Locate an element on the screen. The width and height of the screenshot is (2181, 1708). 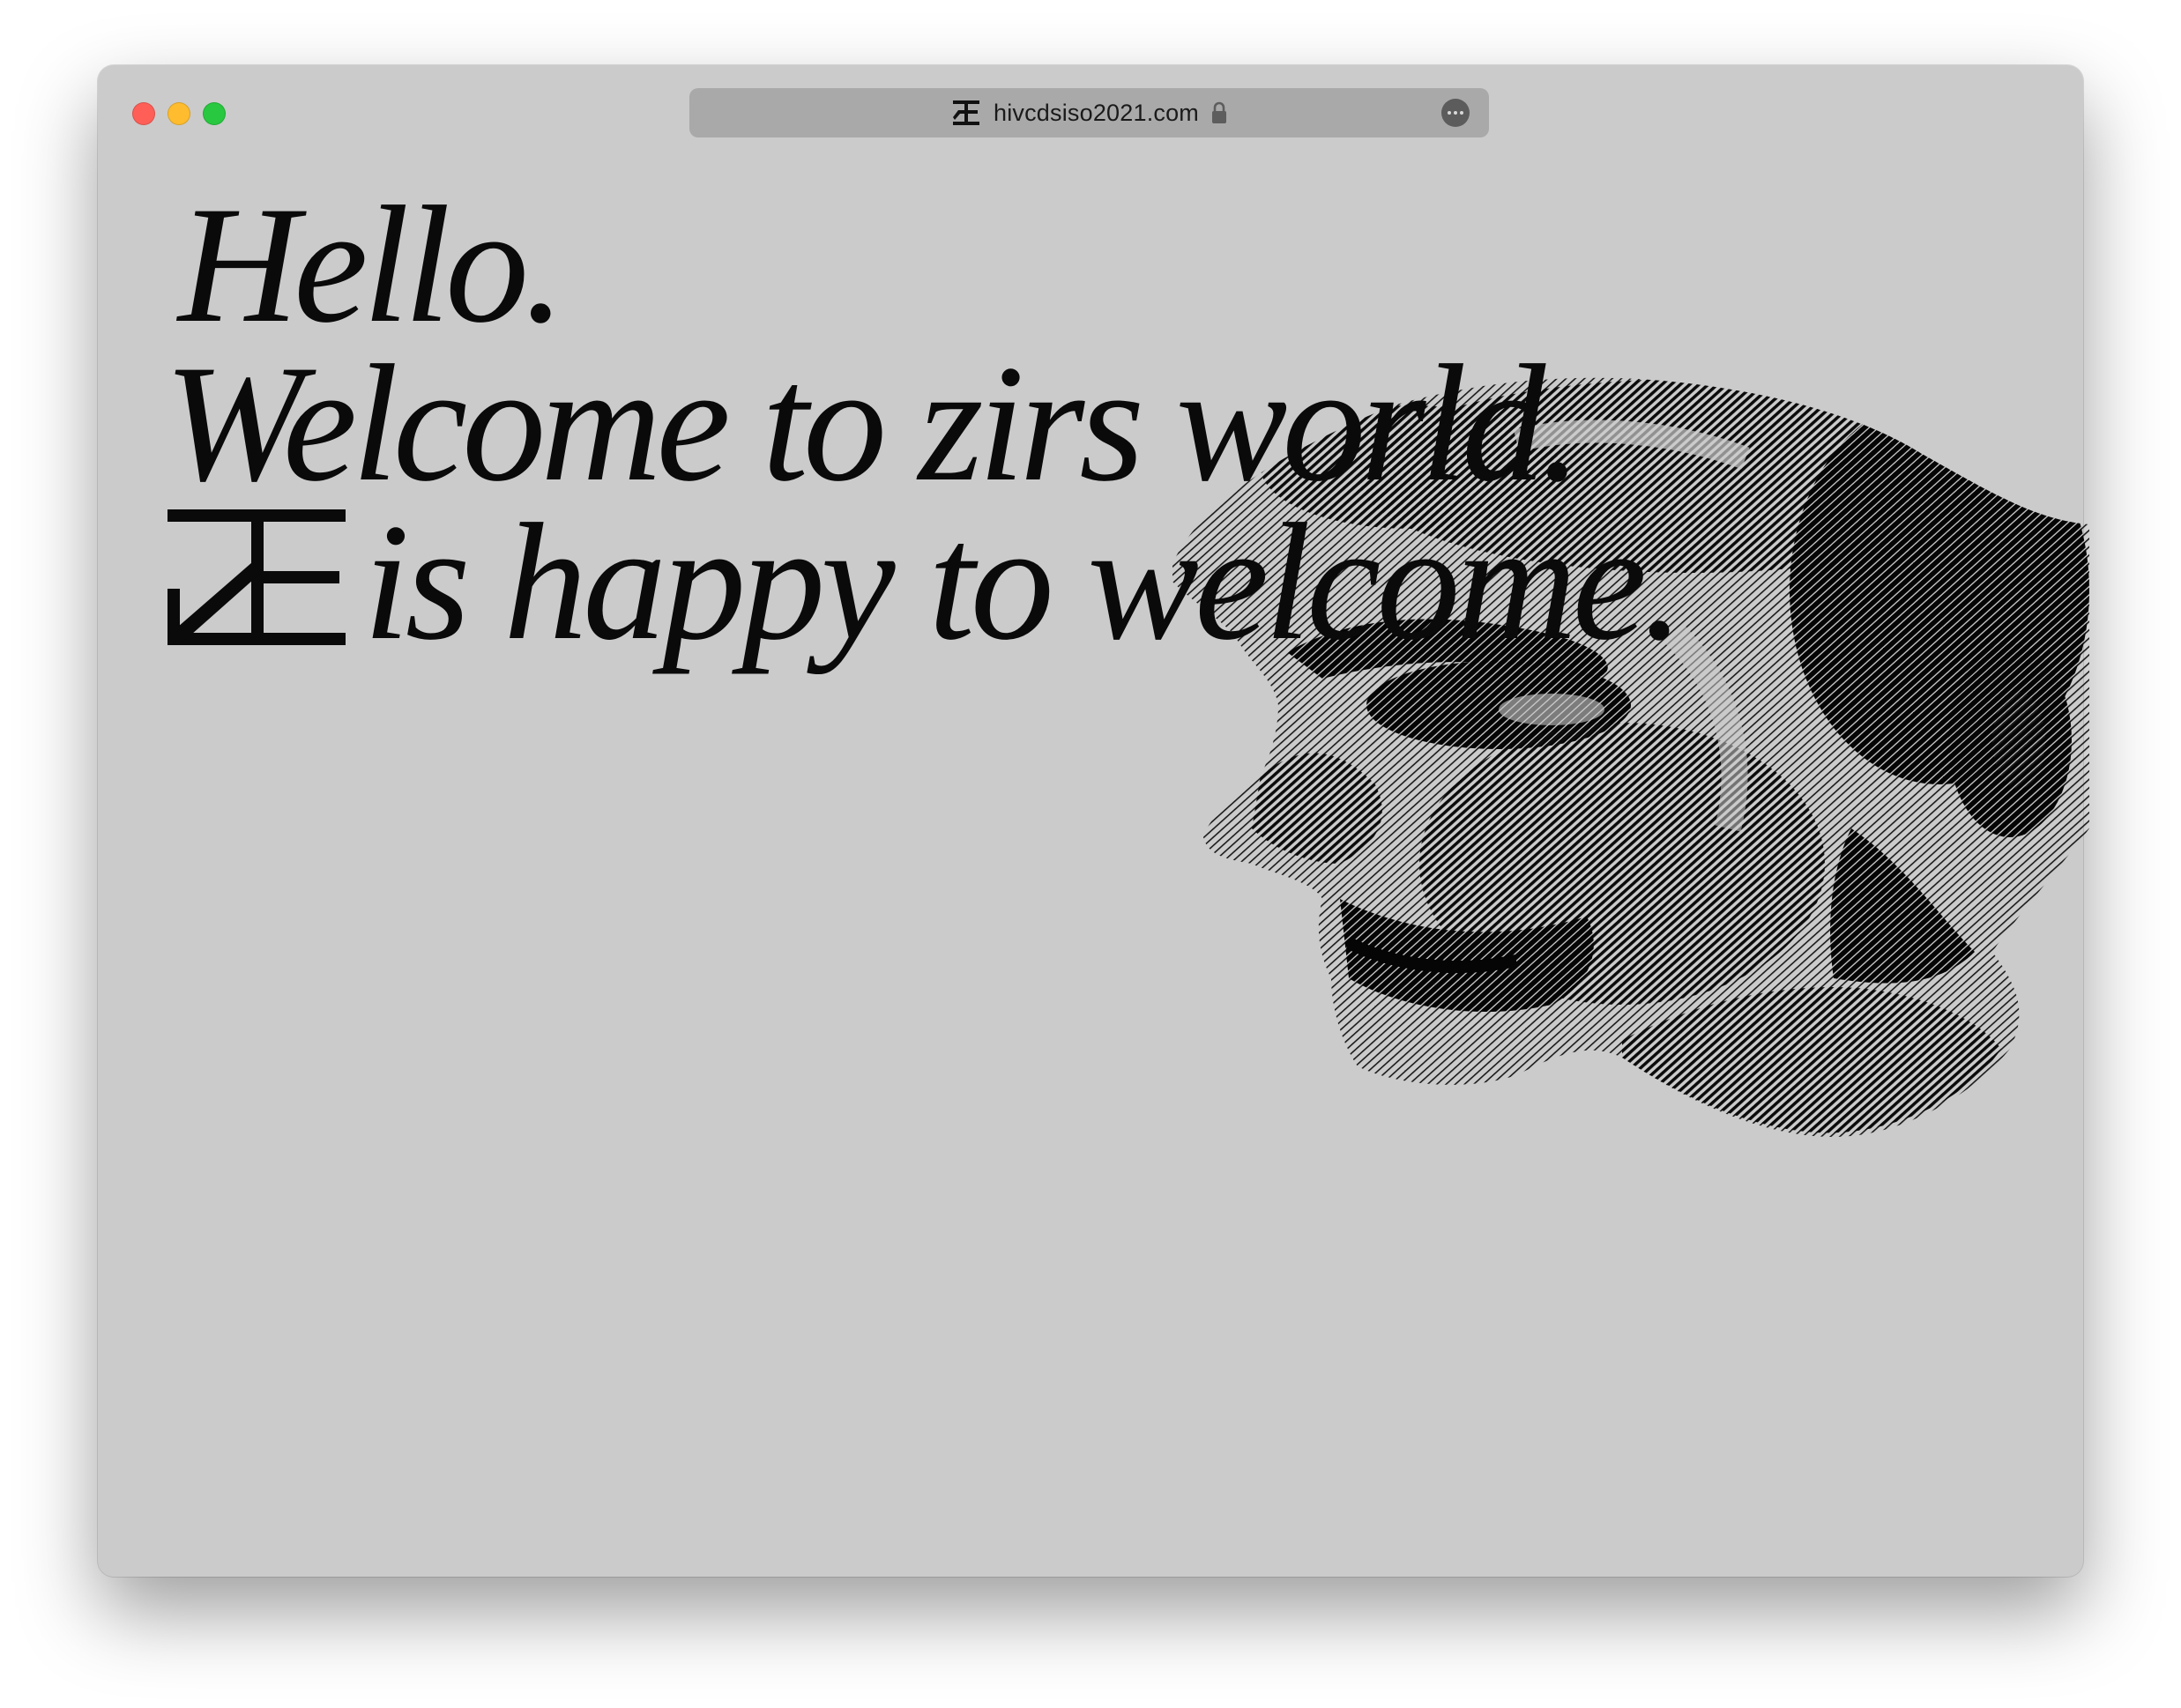
ellipsis-circle-icon is located at coordinates (1455, 113).